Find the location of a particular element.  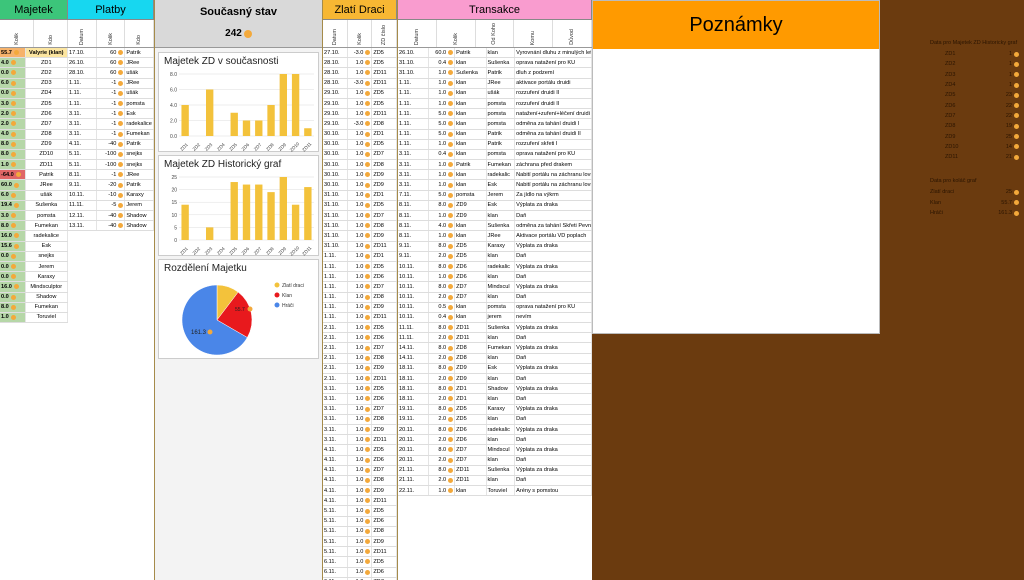

column-header: Důvod is located at coordinates (572, 33).